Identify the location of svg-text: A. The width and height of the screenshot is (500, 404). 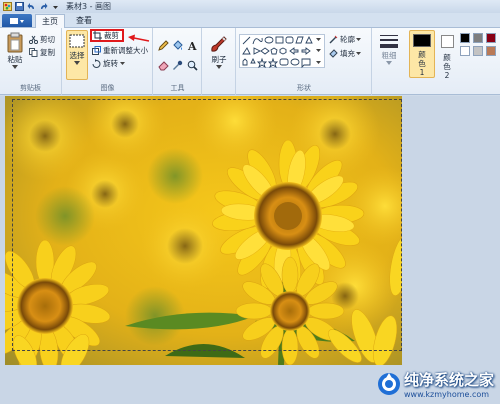
(192, 45).